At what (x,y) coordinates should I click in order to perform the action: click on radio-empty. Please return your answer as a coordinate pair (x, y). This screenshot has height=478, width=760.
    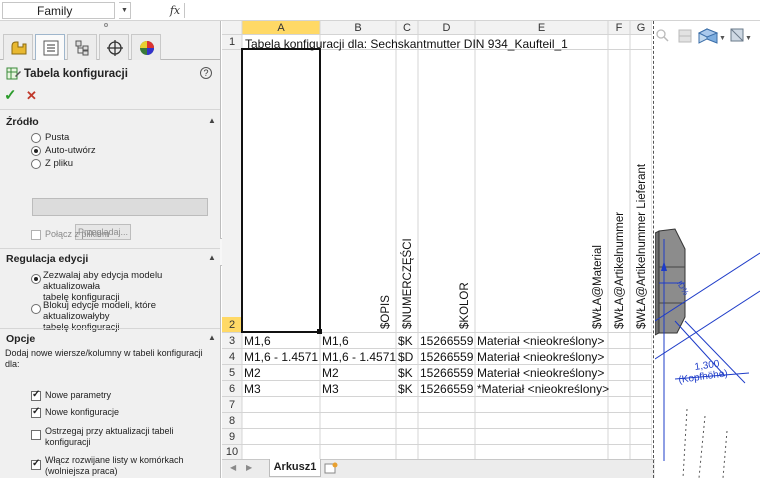
    Looking at the image, I should click on (36, 138).